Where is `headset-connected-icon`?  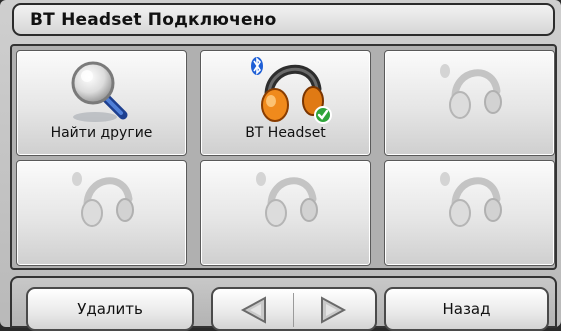 headset-connected-icon is located at coordinates (291, 90).